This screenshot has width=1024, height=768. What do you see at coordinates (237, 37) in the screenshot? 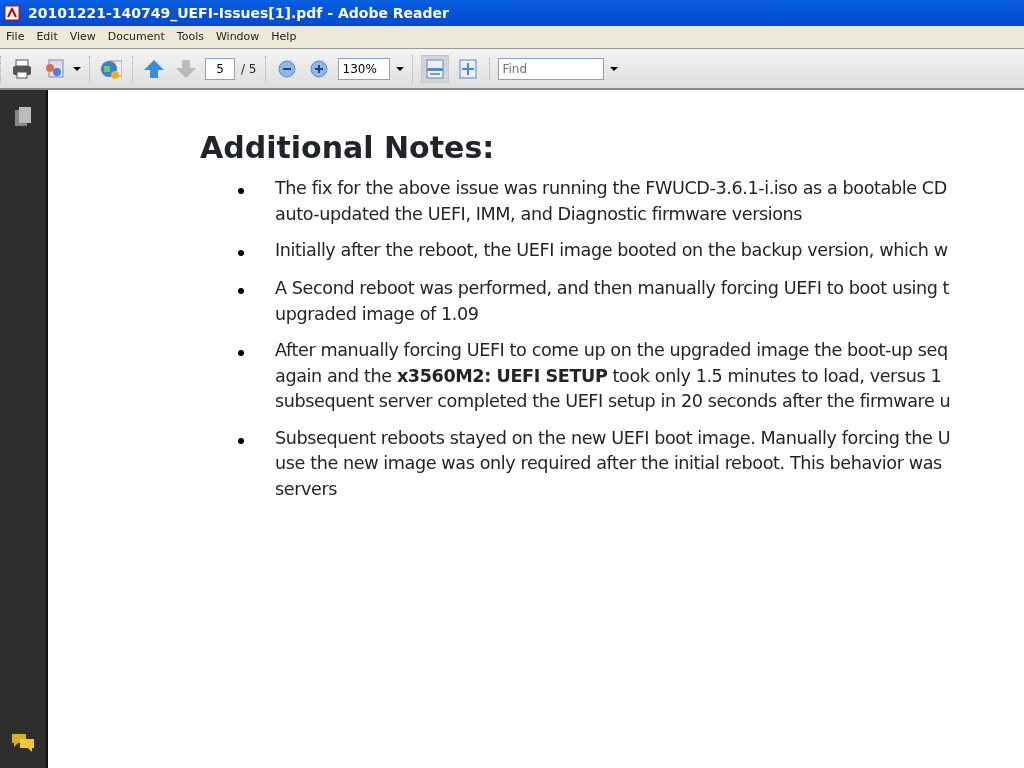
I see `menu-item: Window` at bounding box center [237, 37].